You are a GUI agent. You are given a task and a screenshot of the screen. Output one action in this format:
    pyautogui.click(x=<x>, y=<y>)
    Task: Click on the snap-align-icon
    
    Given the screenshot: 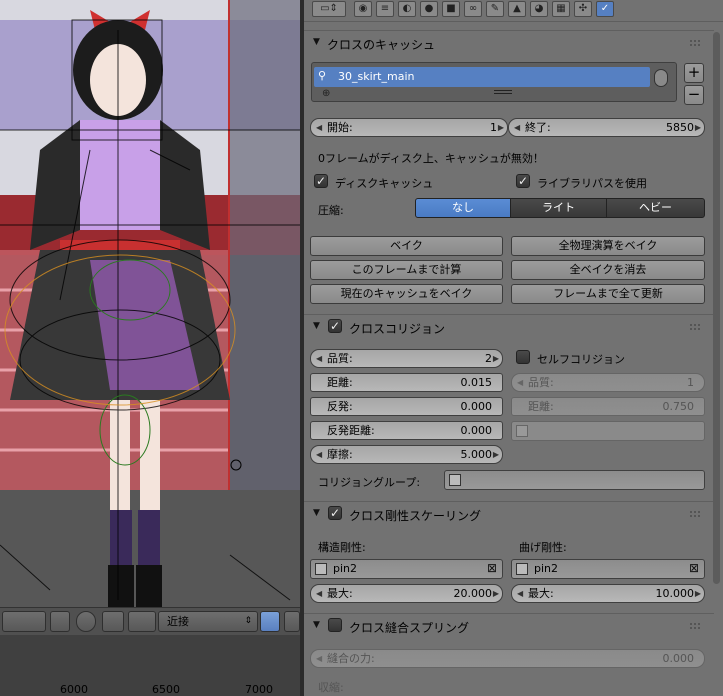 What is the action you would take?
    pyautogui.click(x=270, y=621)
    